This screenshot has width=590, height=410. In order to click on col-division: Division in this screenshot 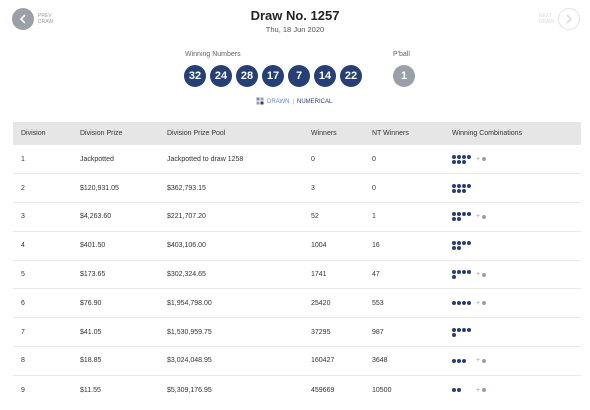, I will do `click(42, 133)`.